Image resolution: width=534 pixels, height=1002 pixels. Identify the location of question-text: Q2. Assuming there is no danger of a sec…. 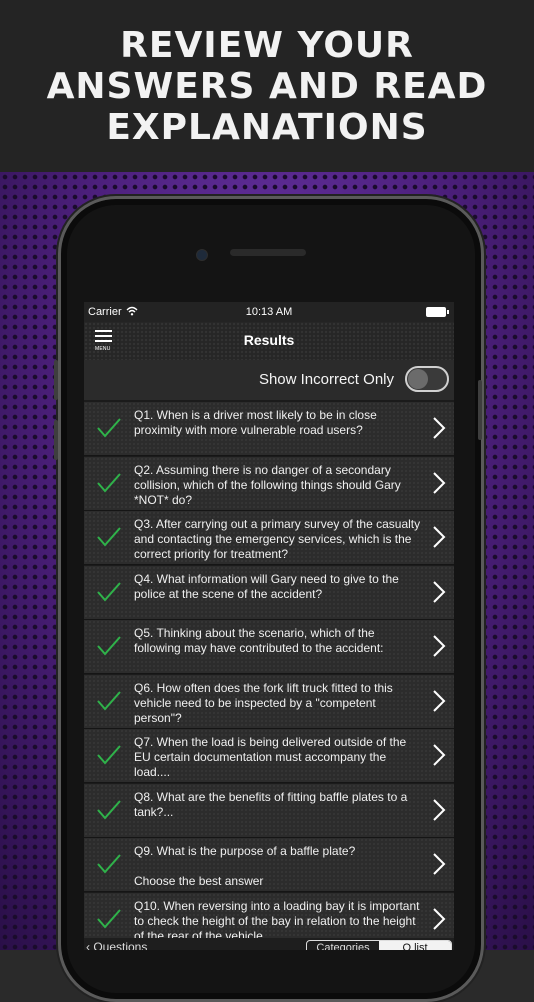
(267, 484).